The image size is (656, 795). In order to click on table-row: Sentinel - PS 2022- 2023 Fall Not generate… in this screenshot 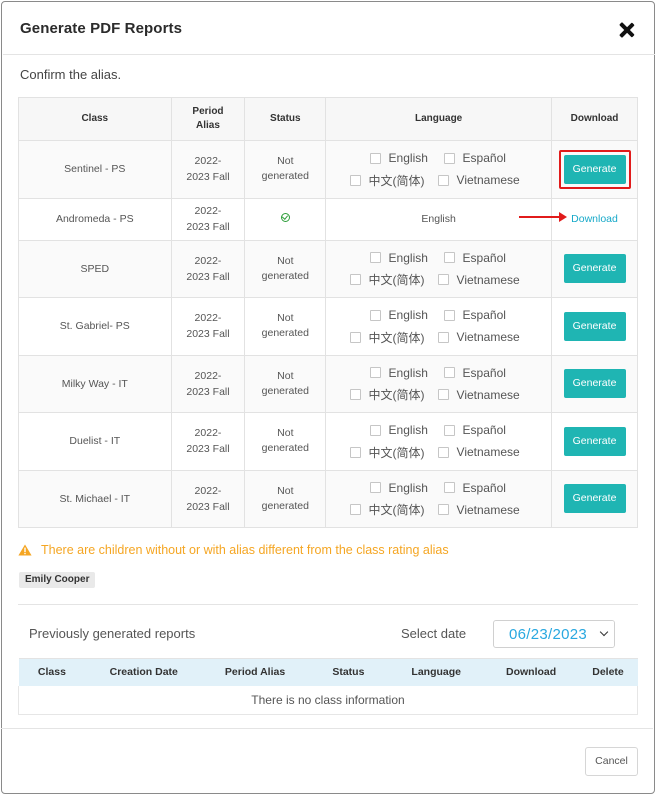, I will do `click(328, 169)`.